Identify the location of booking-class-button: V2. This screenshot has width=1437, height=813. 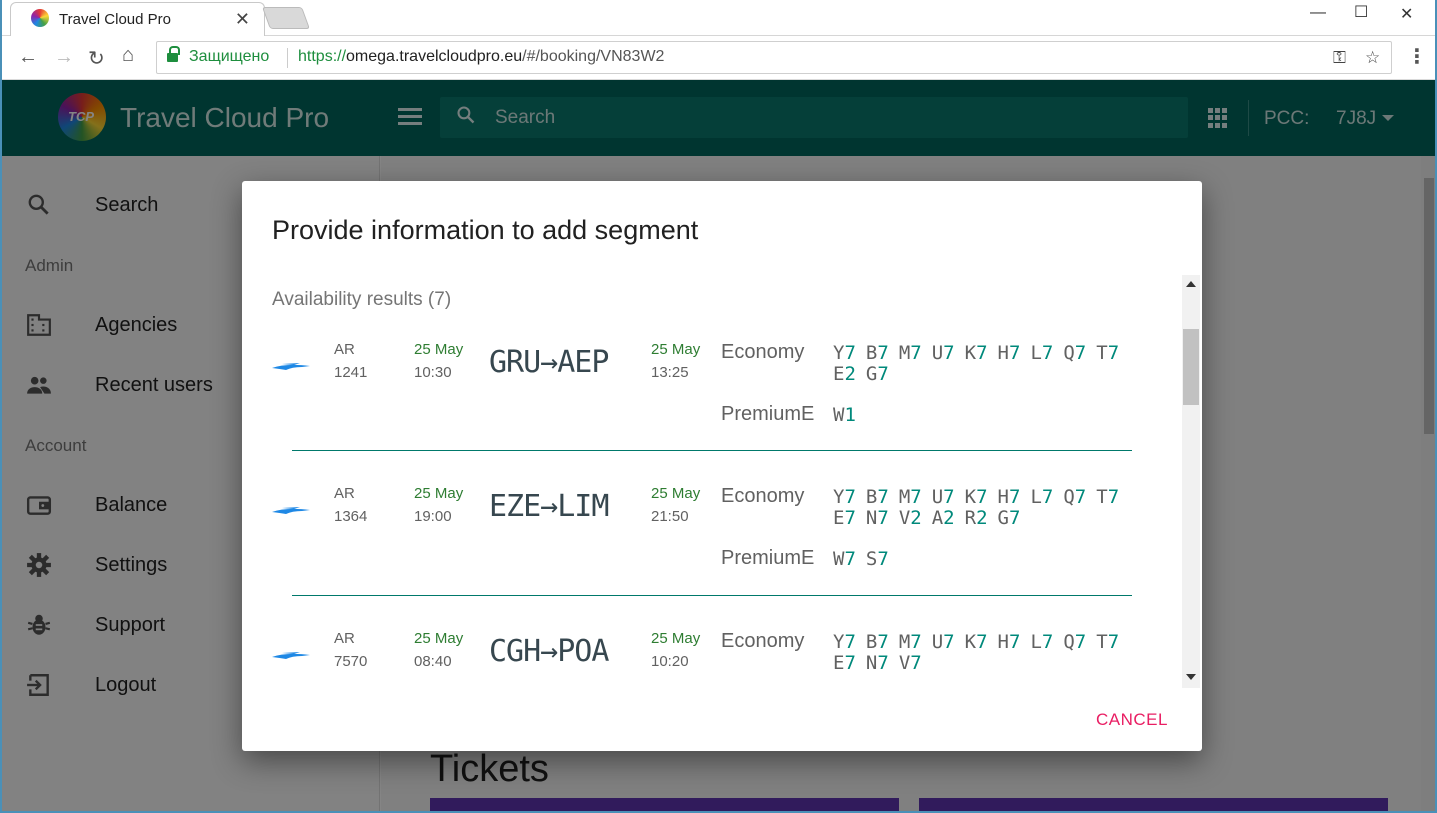
(910, 518).